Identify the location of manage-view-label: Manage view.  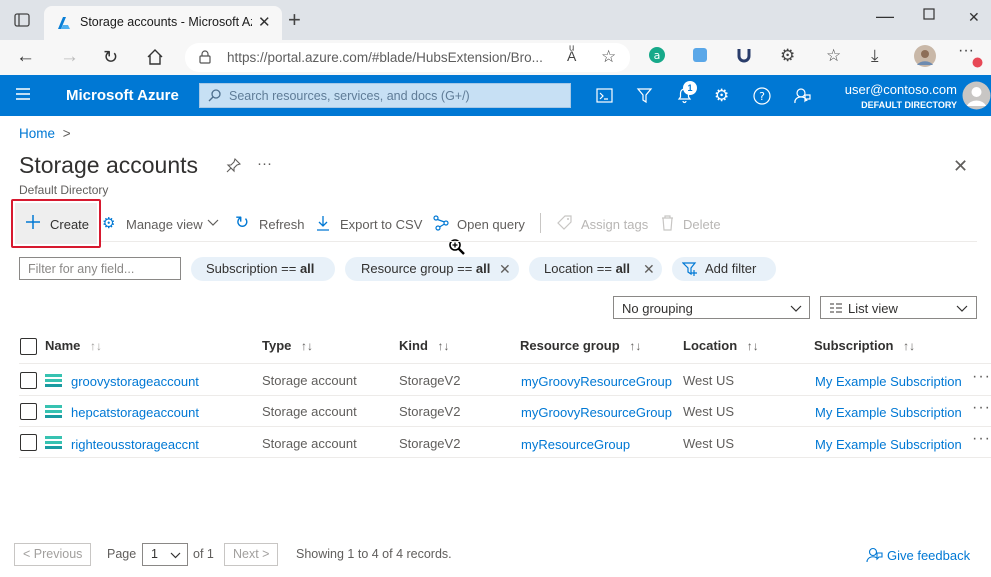
(164, 224).